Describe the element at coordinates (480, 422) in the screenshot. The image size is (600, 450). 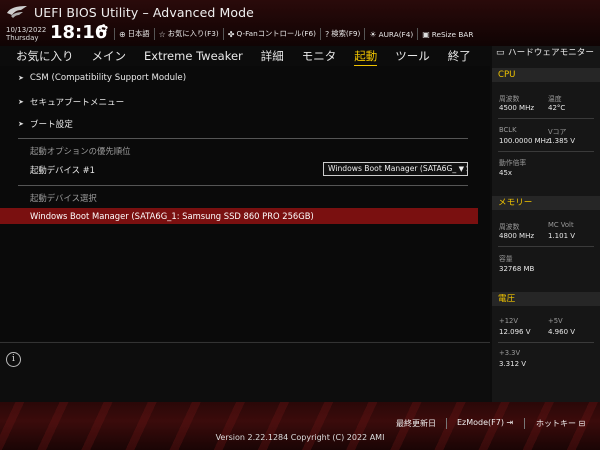
I see `ezmode-label: EzMode(F7)` at that location.